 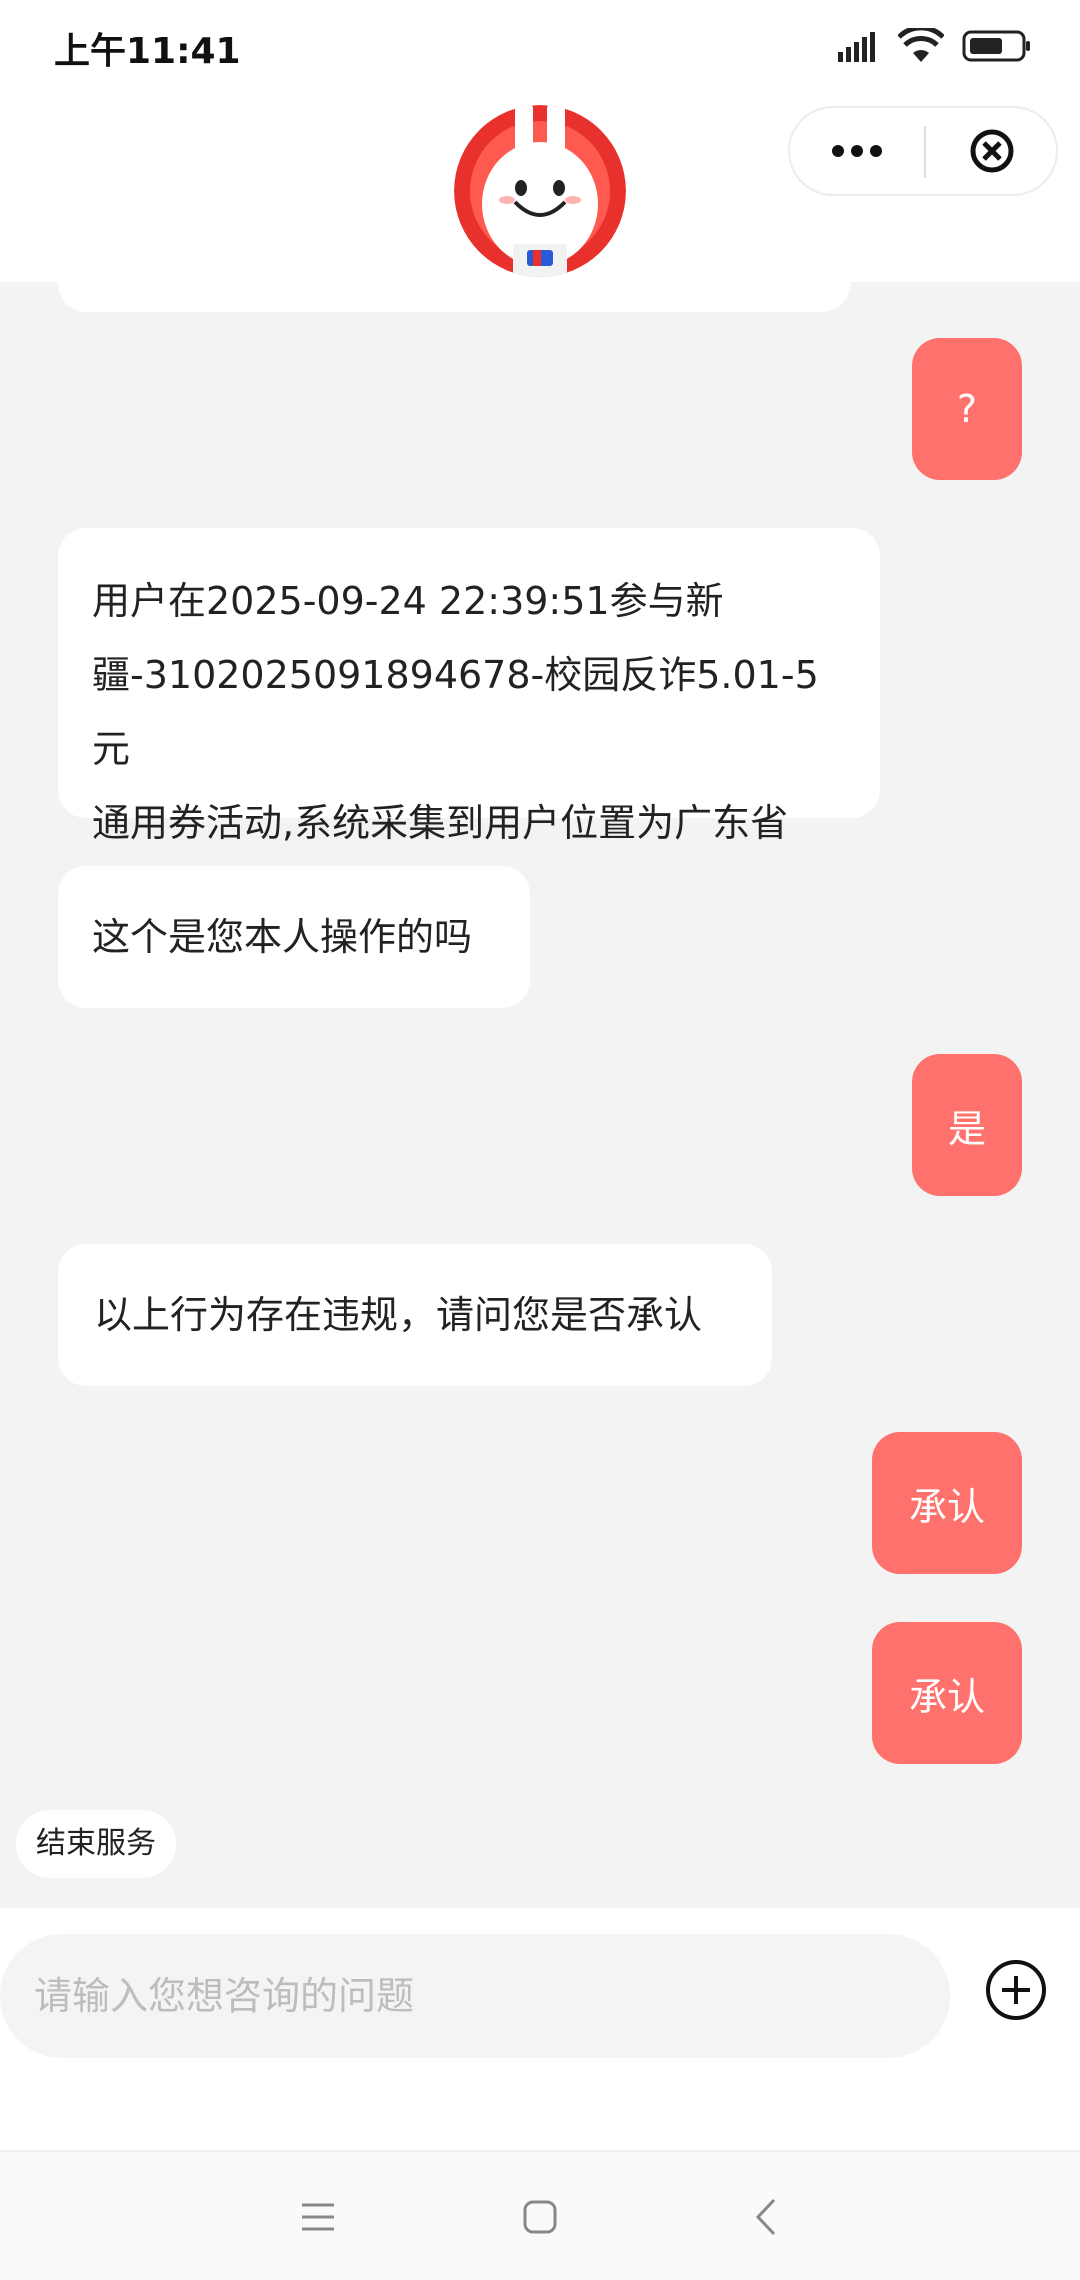 I want to click on end-service-button: 结束服务, so click(x=96, y=1844).